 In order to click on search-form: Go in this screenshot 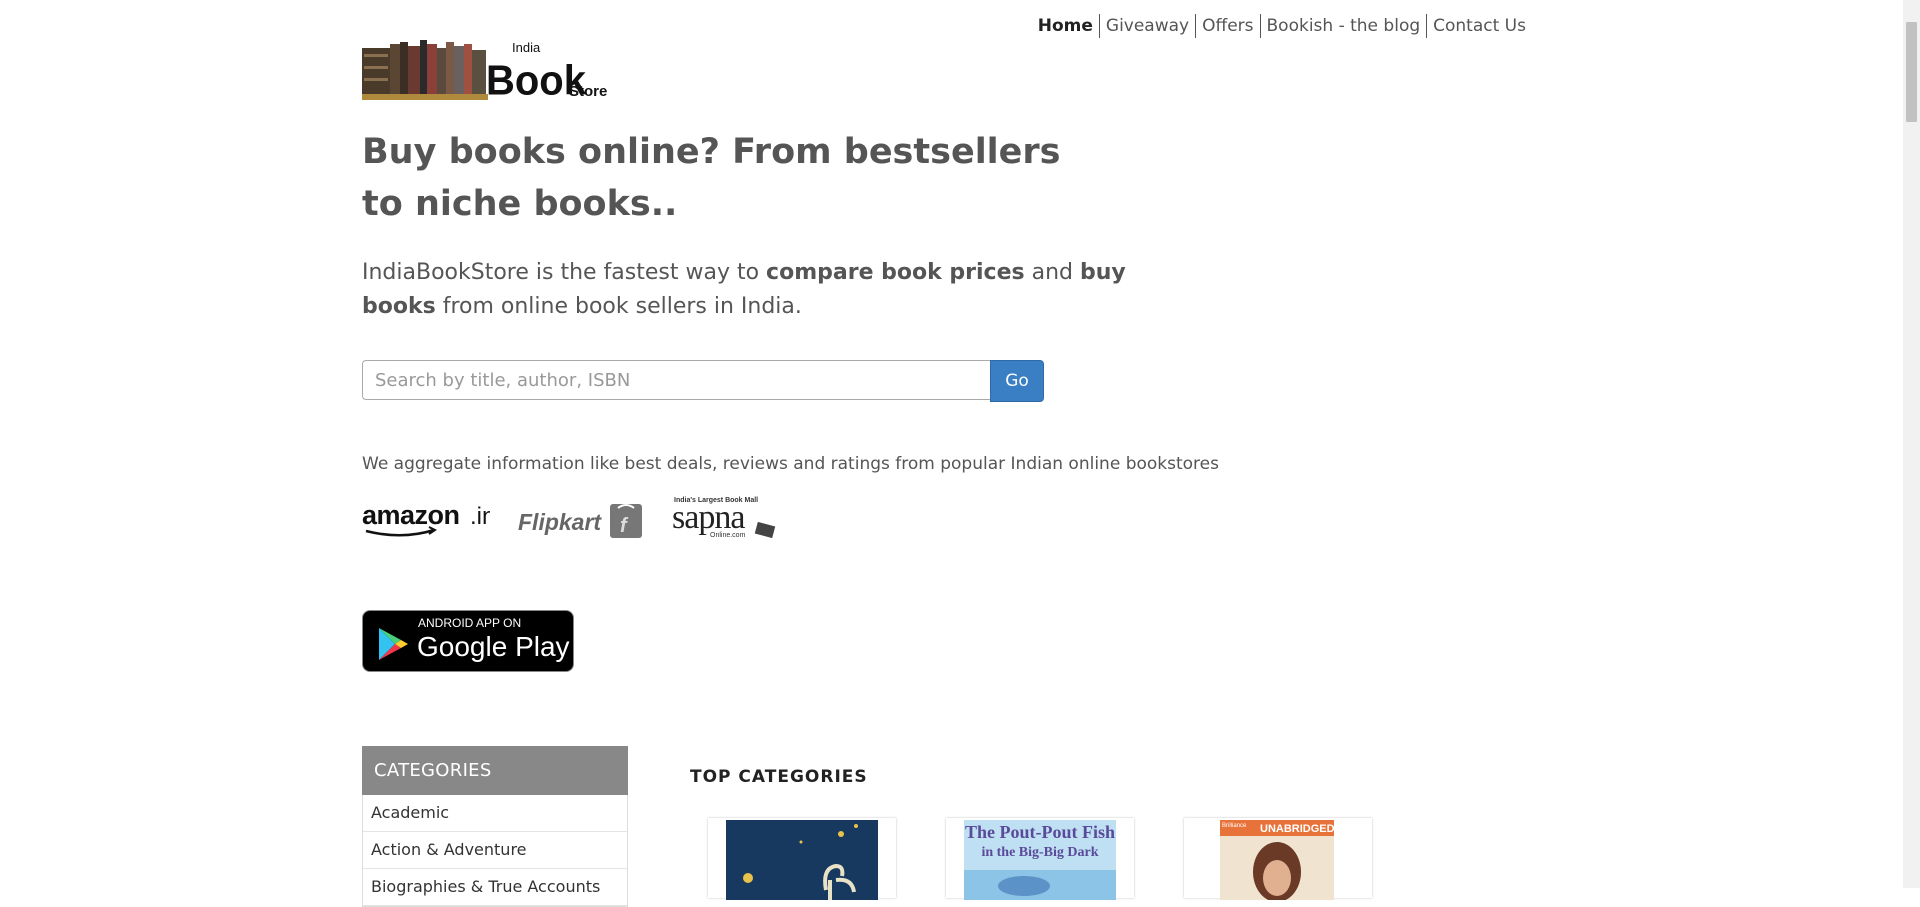, I will do `click(703, 381)`.